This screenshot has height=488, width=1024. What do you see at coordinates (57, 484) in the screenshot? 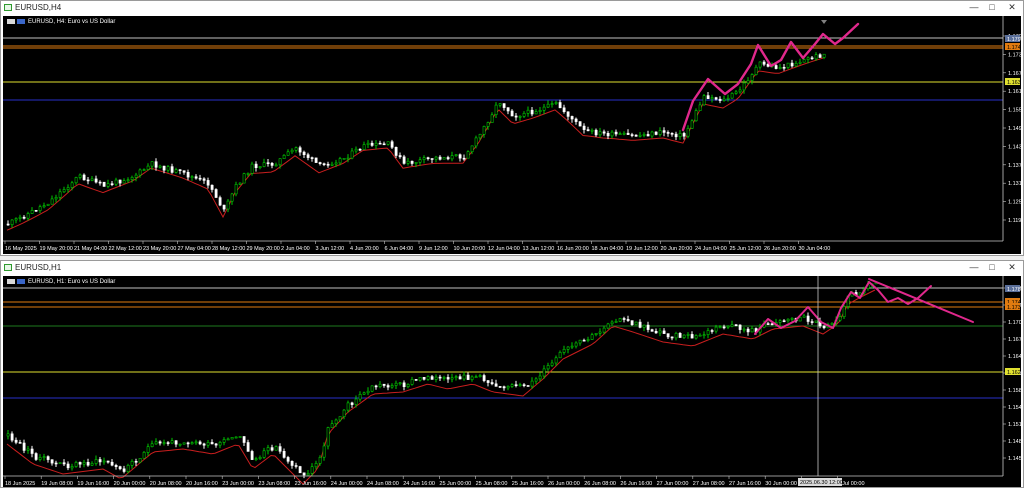
I see `time-axis-label: 19 Jun 08:00` at bounding box center [57, 484].